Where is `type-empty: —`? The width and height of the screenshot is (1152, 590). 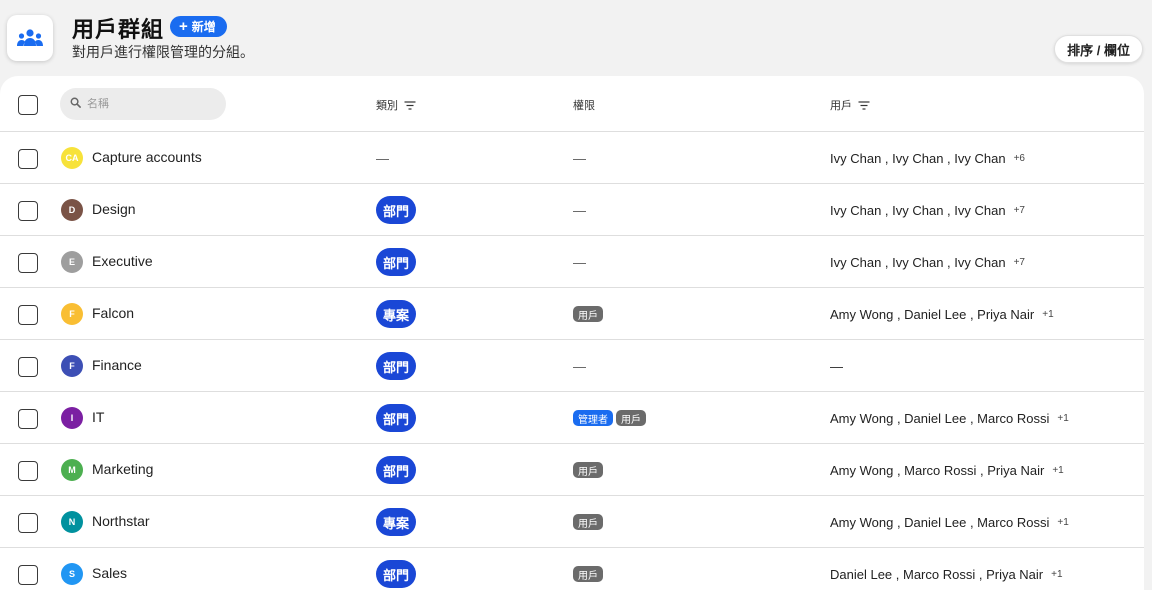
type-empty: — is located at coordinates (382, 158).